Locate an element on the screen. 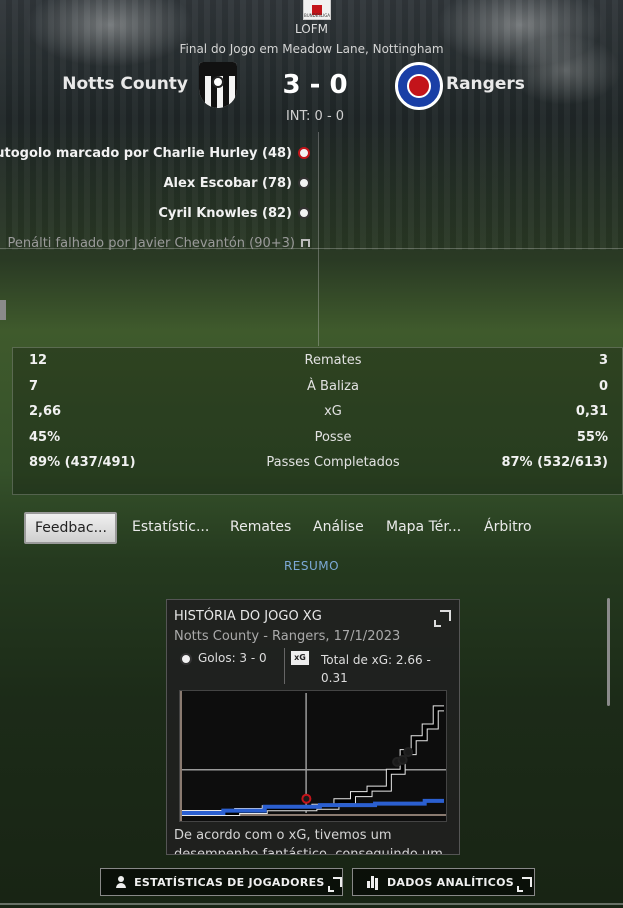 The image size is (623, 908). pitch-line-bottom is located at coordinates (311, 904).